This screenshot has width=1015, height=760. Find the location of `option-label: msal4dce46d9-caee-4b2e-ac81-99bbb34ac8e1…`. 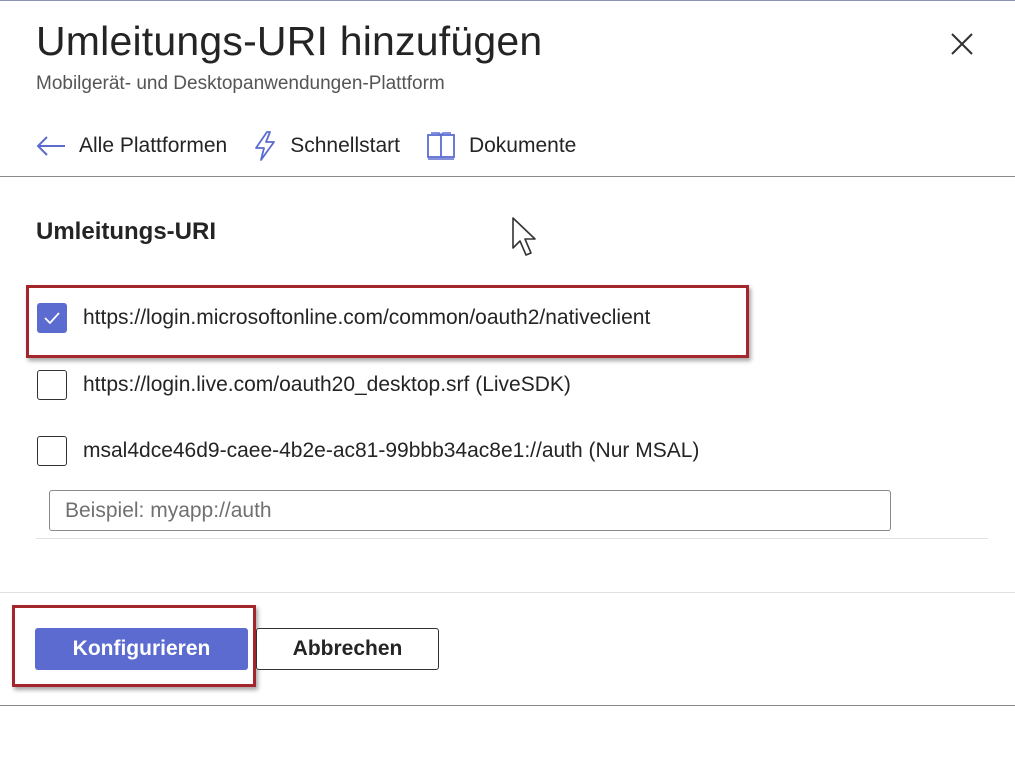

option-label: msal4dce46d9-caee-4b2e-ac81-99bbb34ac8e1… is located at coordinates (391, 450).